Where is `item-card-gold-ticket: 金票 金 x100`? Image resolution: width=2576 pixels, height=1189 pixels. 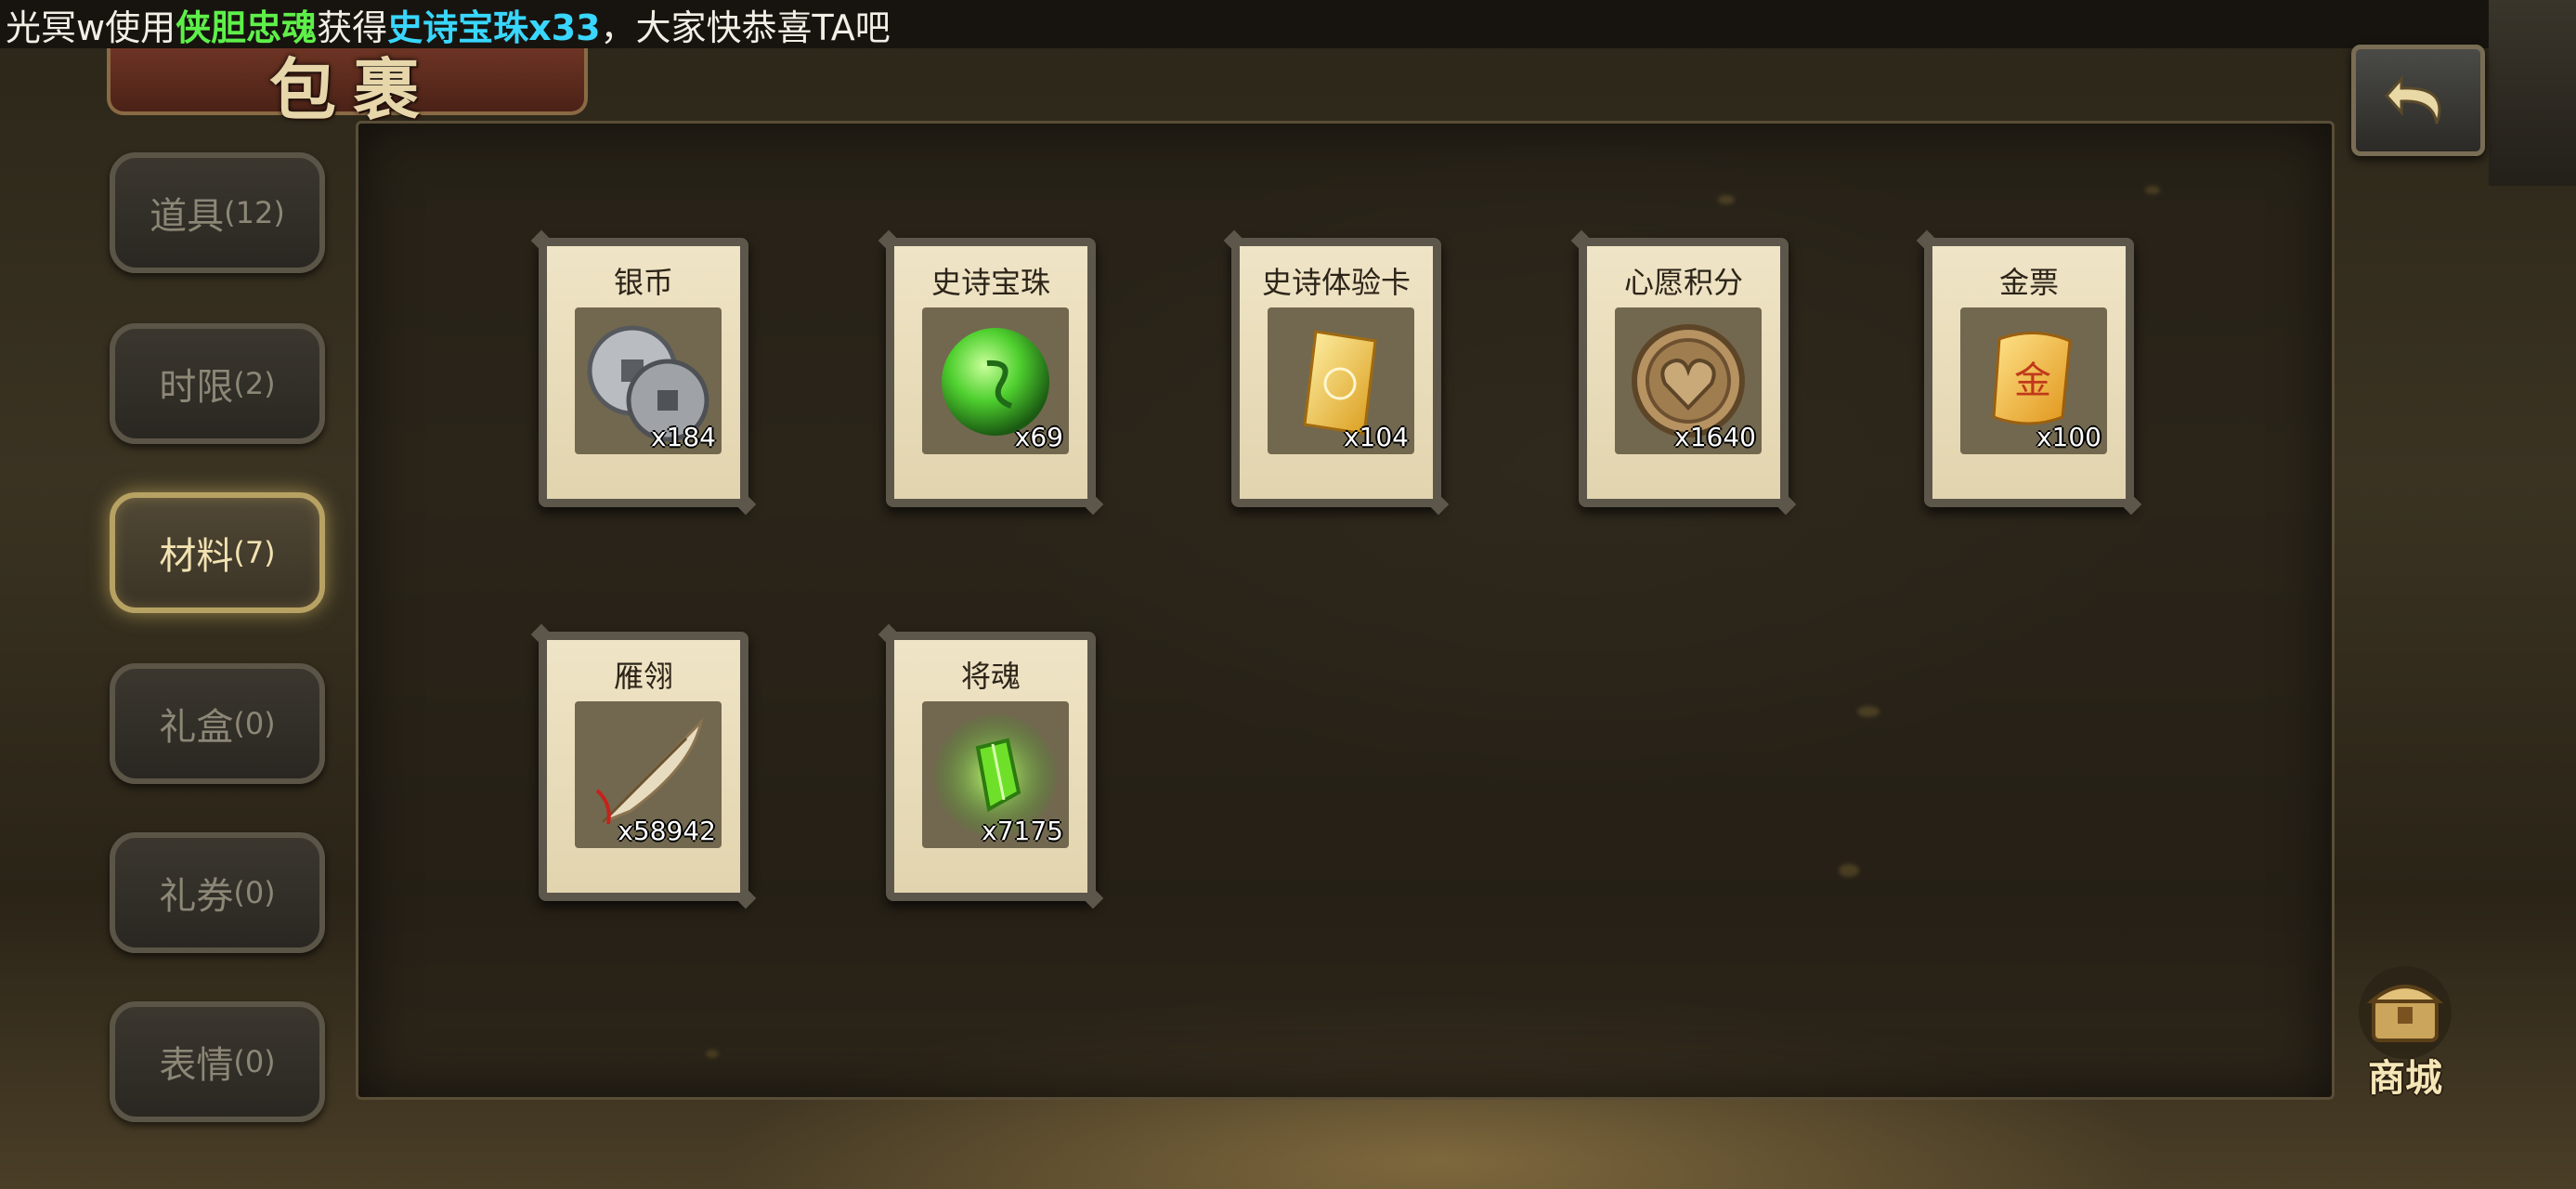 item-card-gold-ticket: 金票 金 x100 is located at coordinates (2029, 372).